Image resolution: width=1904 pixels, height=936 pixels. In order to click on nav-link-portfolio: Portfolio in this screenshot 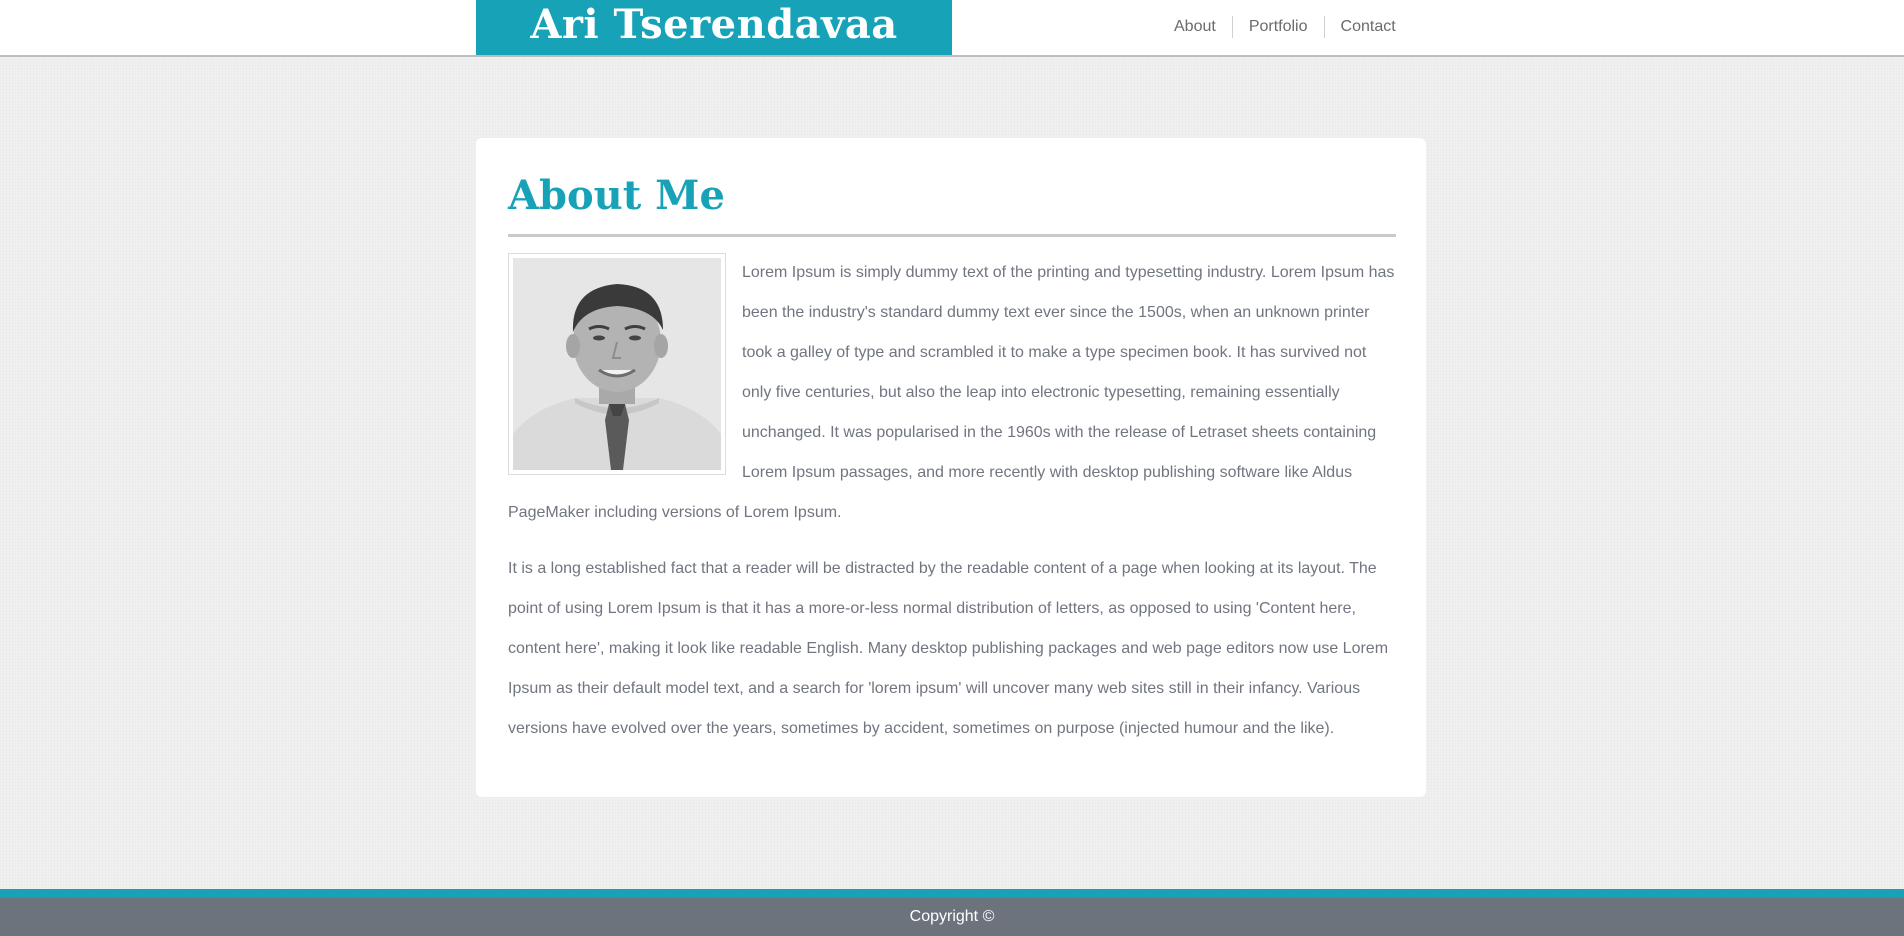, I will do `click(1277, 27)`.